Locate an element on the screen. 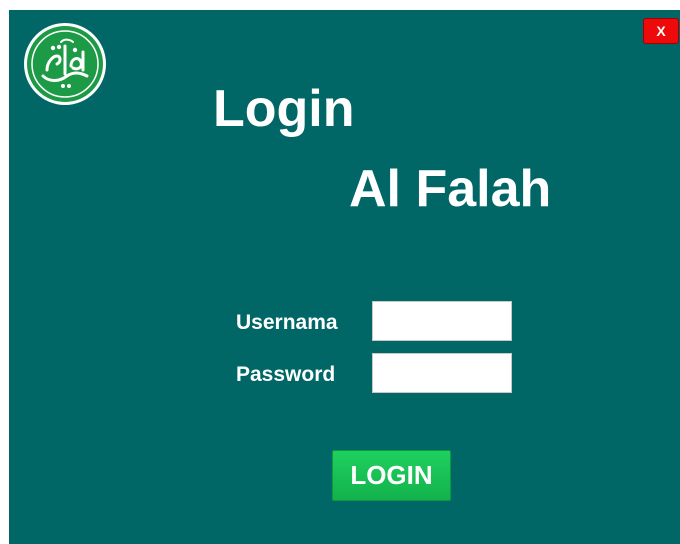 The height and width of the screenshot is (544, 680). login-button: LOGIN is located at coordinates (391, 475).